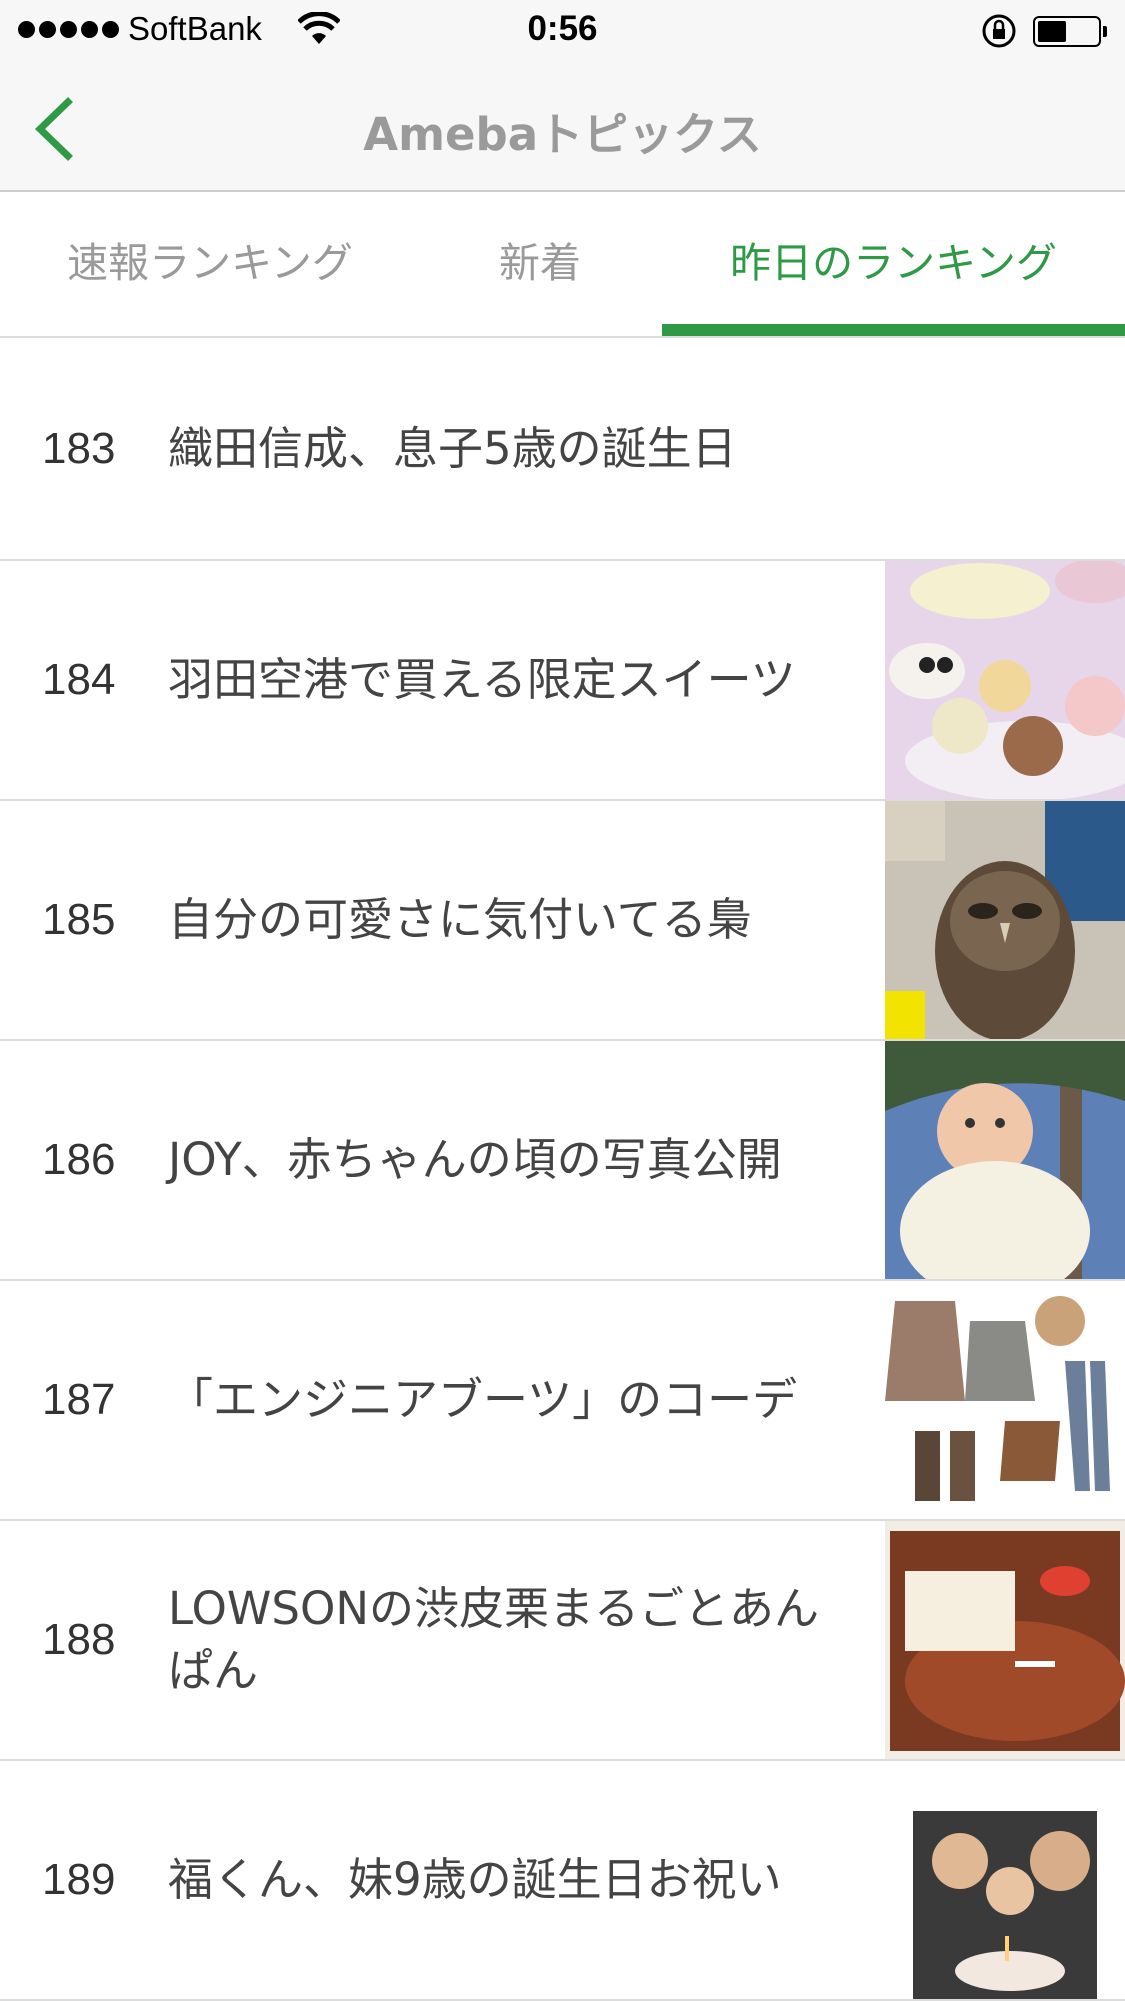 The height and width of the screenshot is (2001, 1125). I want to click on clock: 0:56, so click(562, 28).